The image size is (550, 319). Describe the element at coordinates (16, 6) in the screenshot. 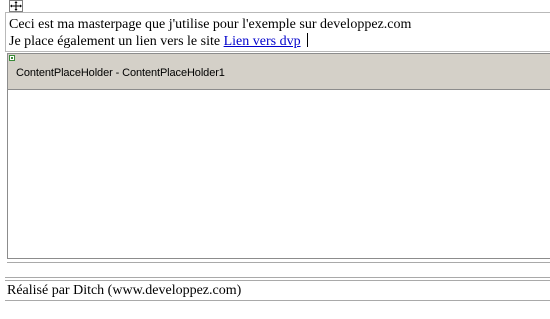

I see `move-arrows-icon` at that location.